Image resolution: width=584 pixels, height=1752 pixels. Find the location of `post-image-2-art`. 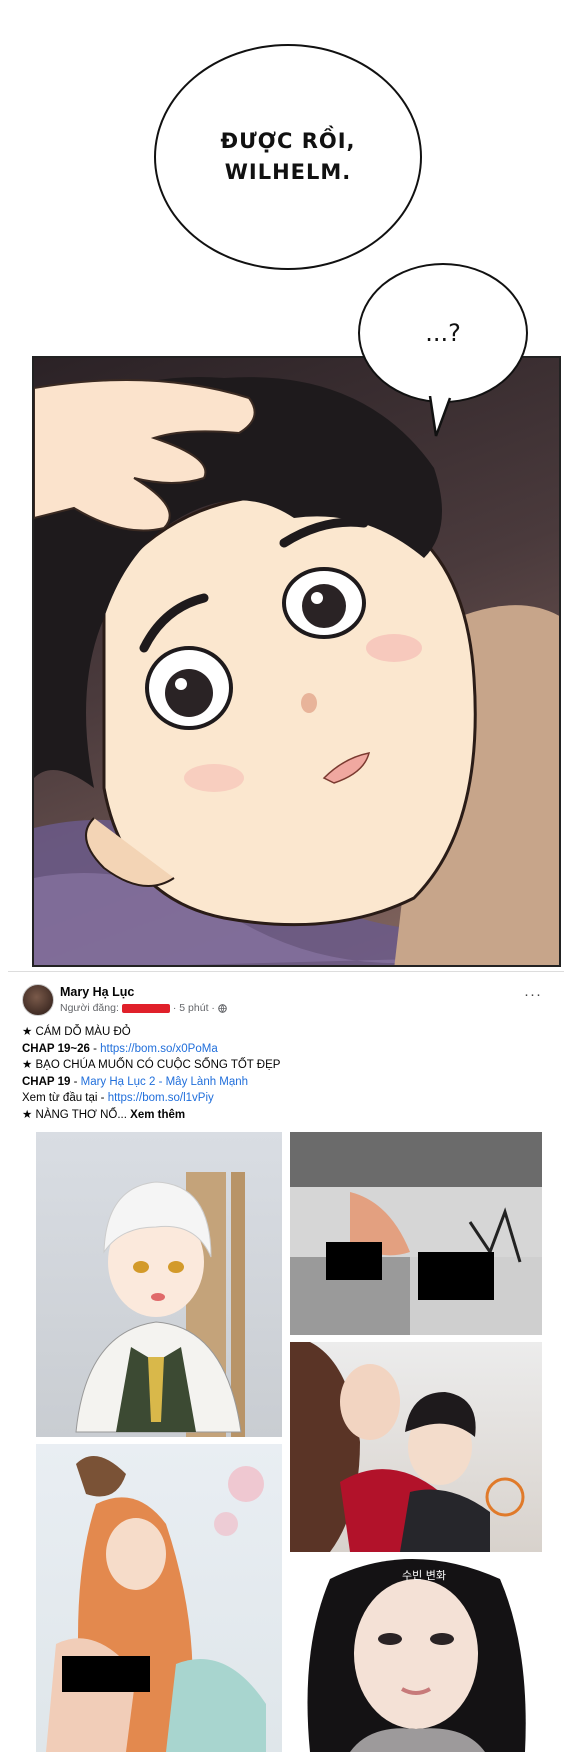

post-image-2-art is located at coordinates (416, 1233).